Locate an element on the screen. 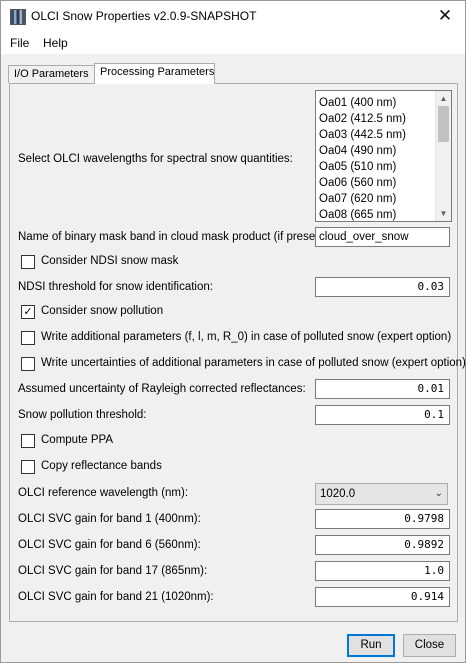 The image size is (466, 663). pollution-threshold-input: 0.1 is located at coordinates (382, 415).